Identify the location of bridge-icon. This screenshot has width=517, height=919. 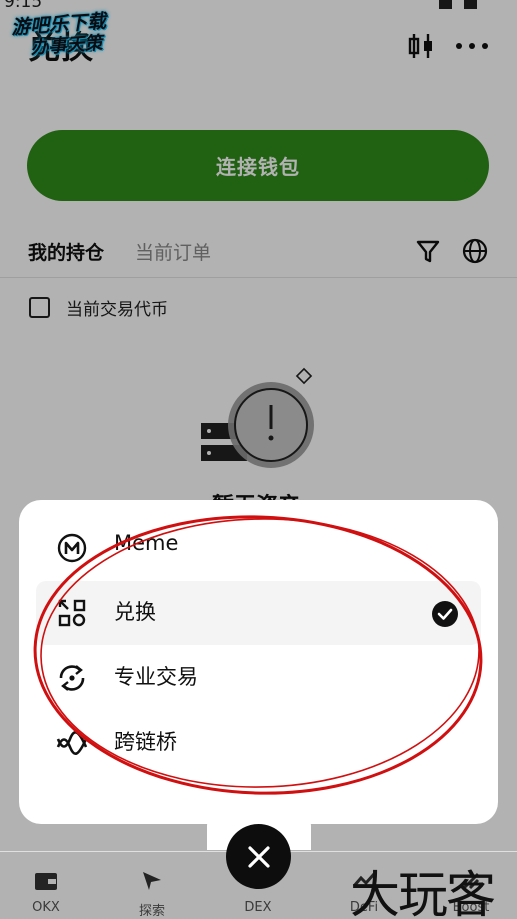
(72, 743).